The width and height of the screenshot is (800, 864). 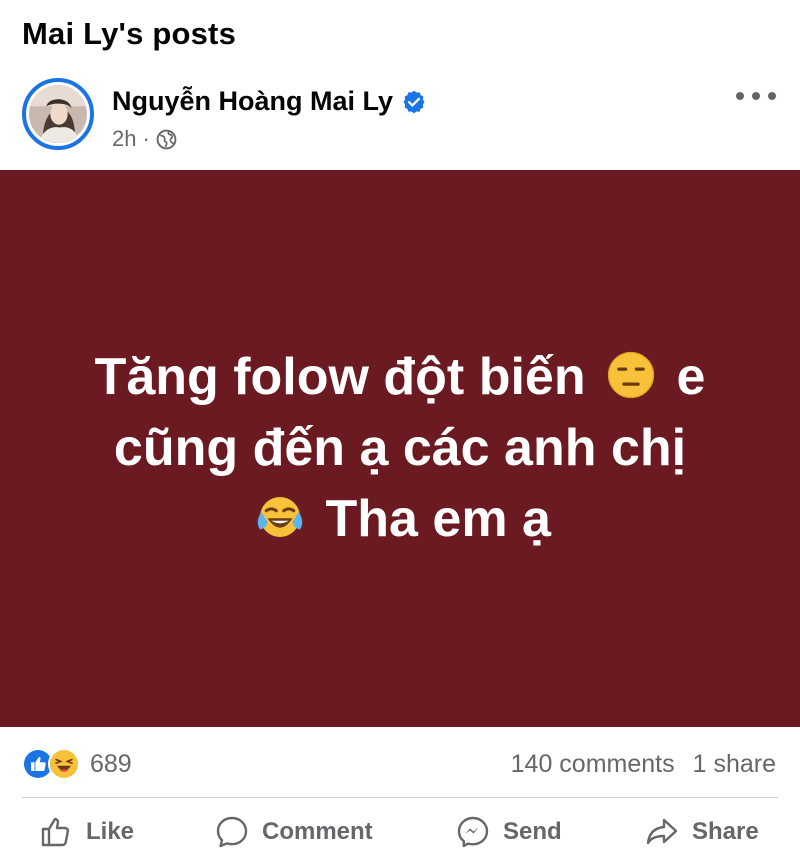 I want to click on reaction-count: 689, so click(x=111, y=764).